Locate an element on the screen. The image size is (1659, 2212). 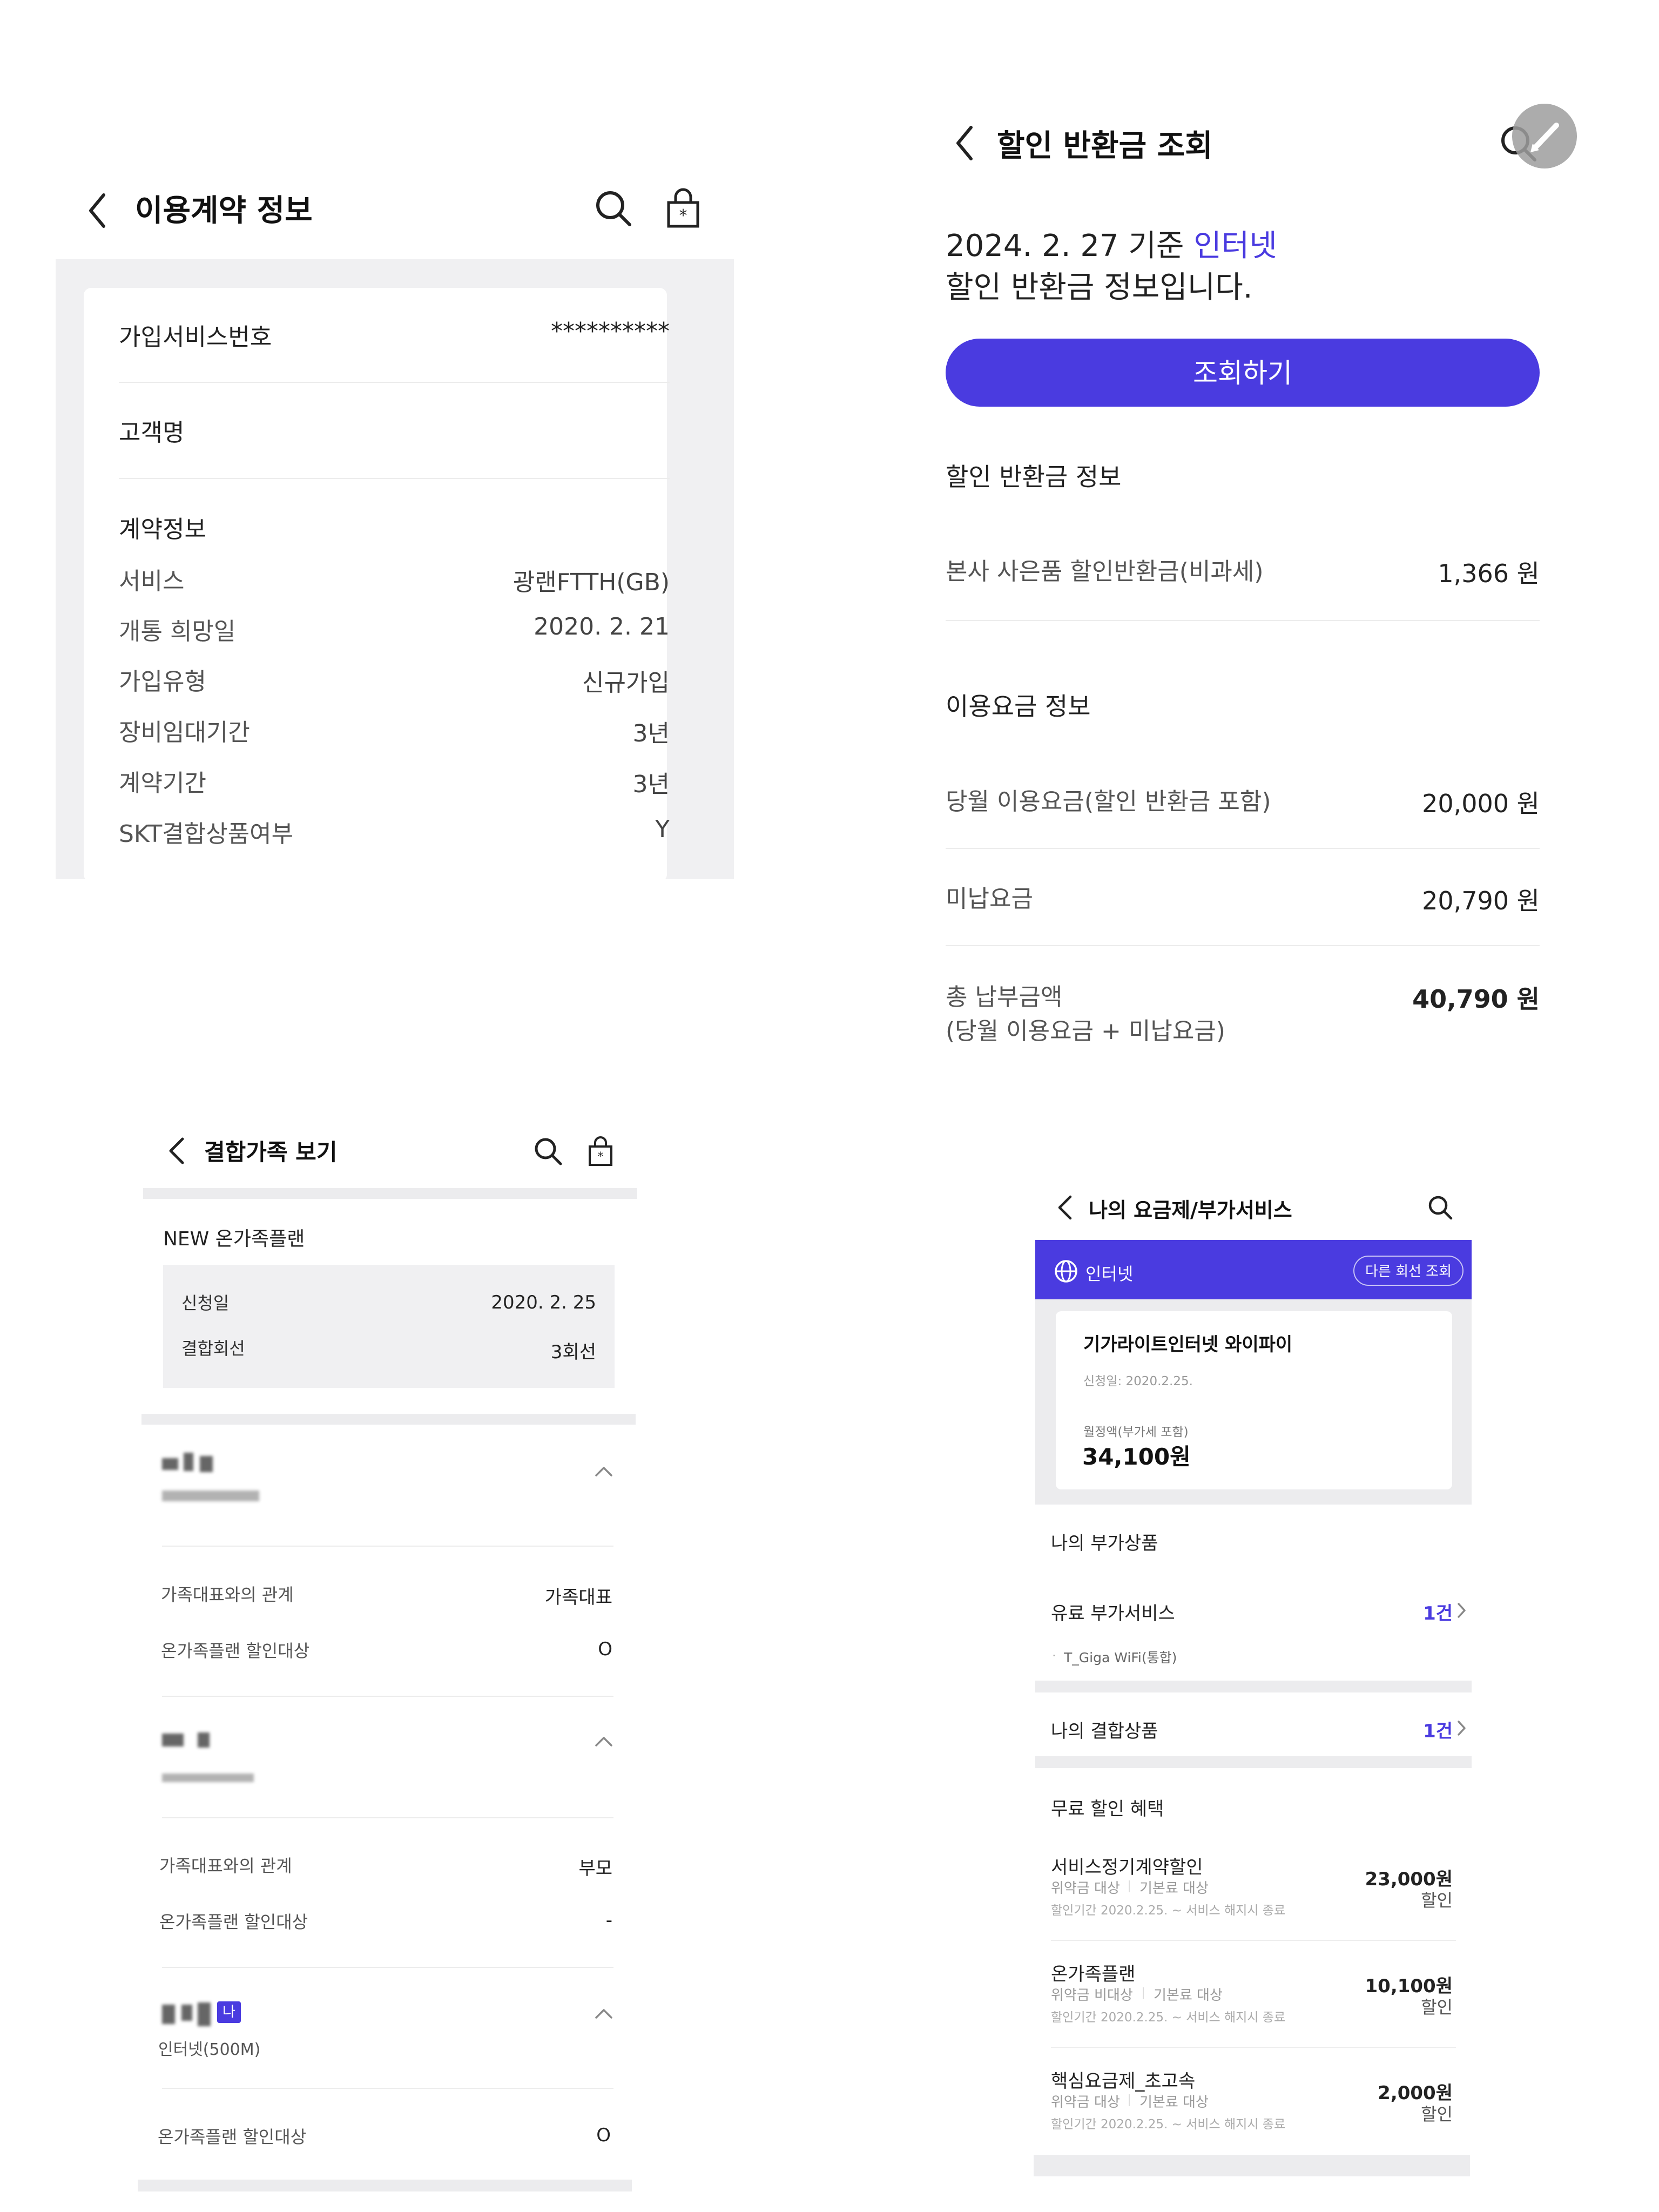
service-number-label: 가입서비스번호 is located at coordinates (195, 337).